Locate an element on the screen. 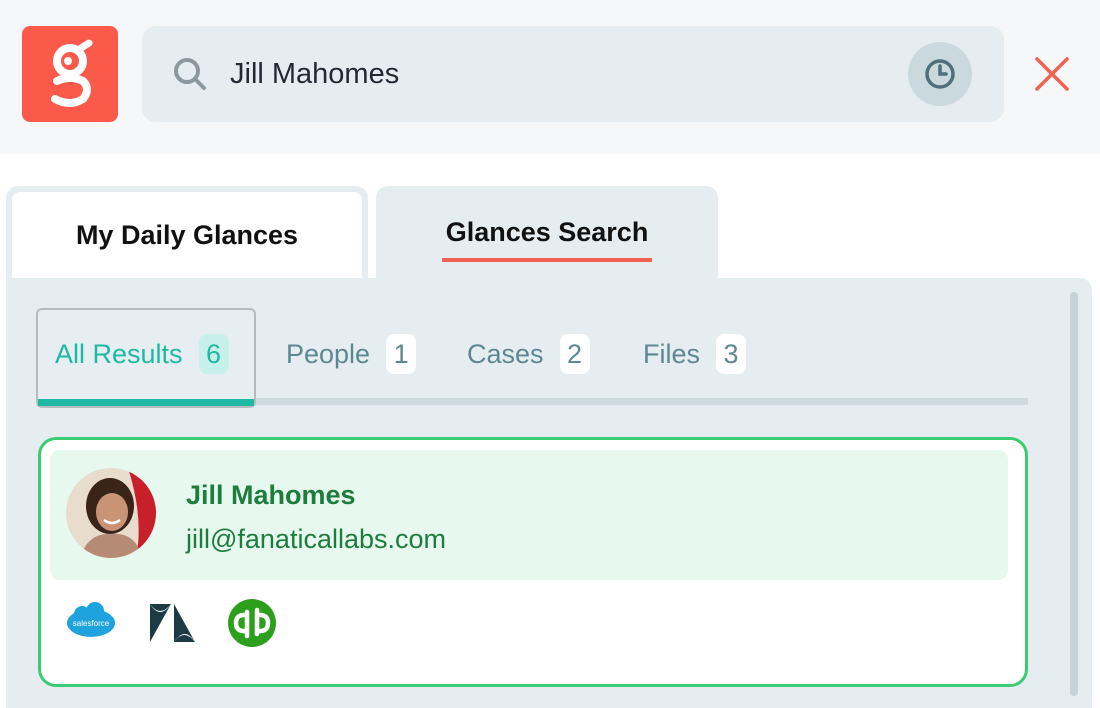 The width and height of the screenshot is (1100, 708). subtab-label: Cases is located at coordinates (505, 353).